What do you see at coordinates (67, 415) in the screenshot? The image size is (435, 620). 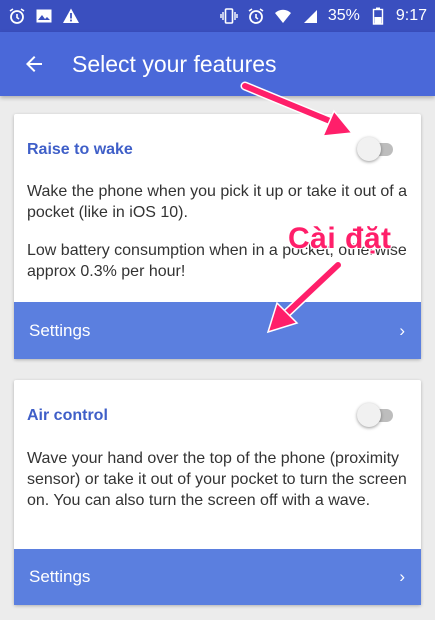 I see `feature-title: Air control` at bounding box center [67, 415].